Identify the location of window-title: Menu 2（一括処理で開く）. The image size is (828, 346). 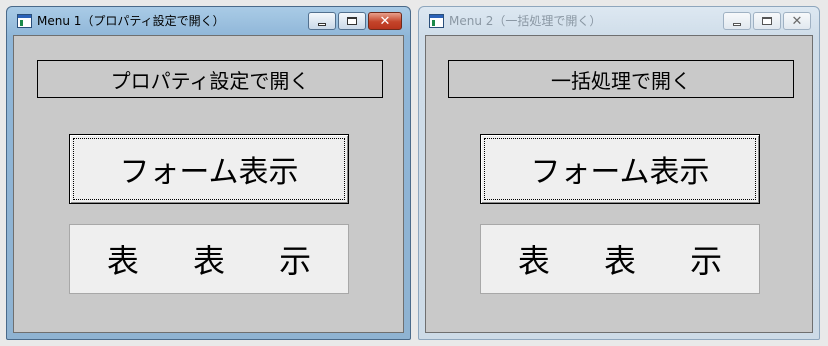
(525, 21).